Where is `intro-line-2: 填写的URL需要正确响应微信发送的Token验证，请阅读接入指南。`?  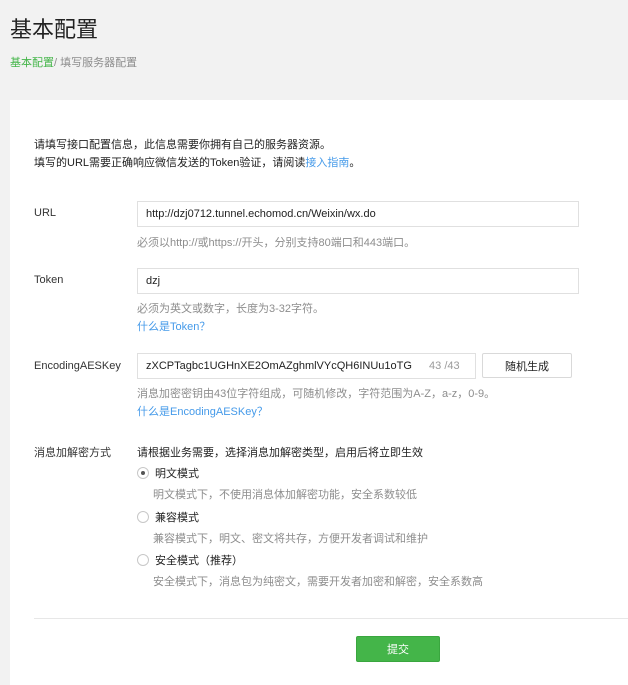 intro-line-2: 填写的URL需要正确响应微信发送的Token验证，请阅读接入指南。 is located at coordinates (197, 163).